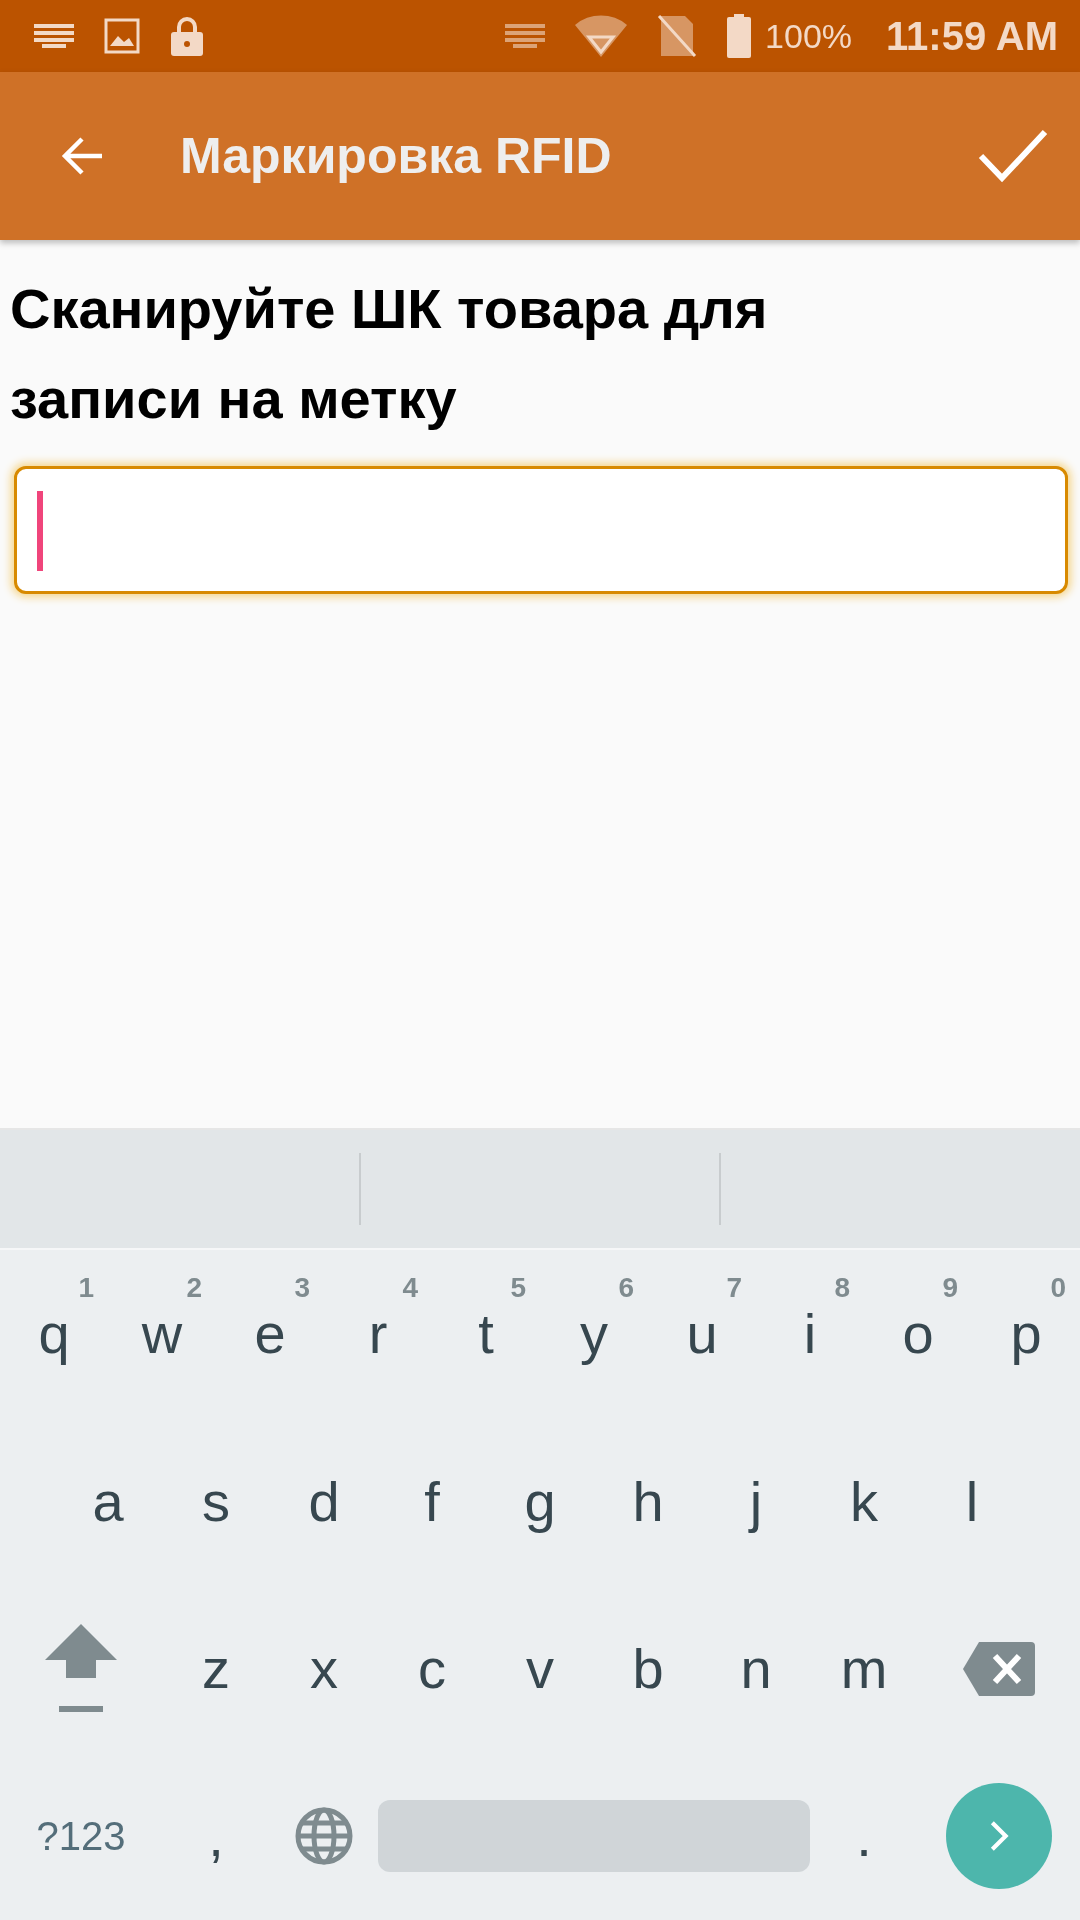 Image resolution: width=1080 pixels, height=1920 pixels. What do you see at coordinates (601, 36) in the screenshot?
I see `wifi-icon` at bounding box center [601, 36].